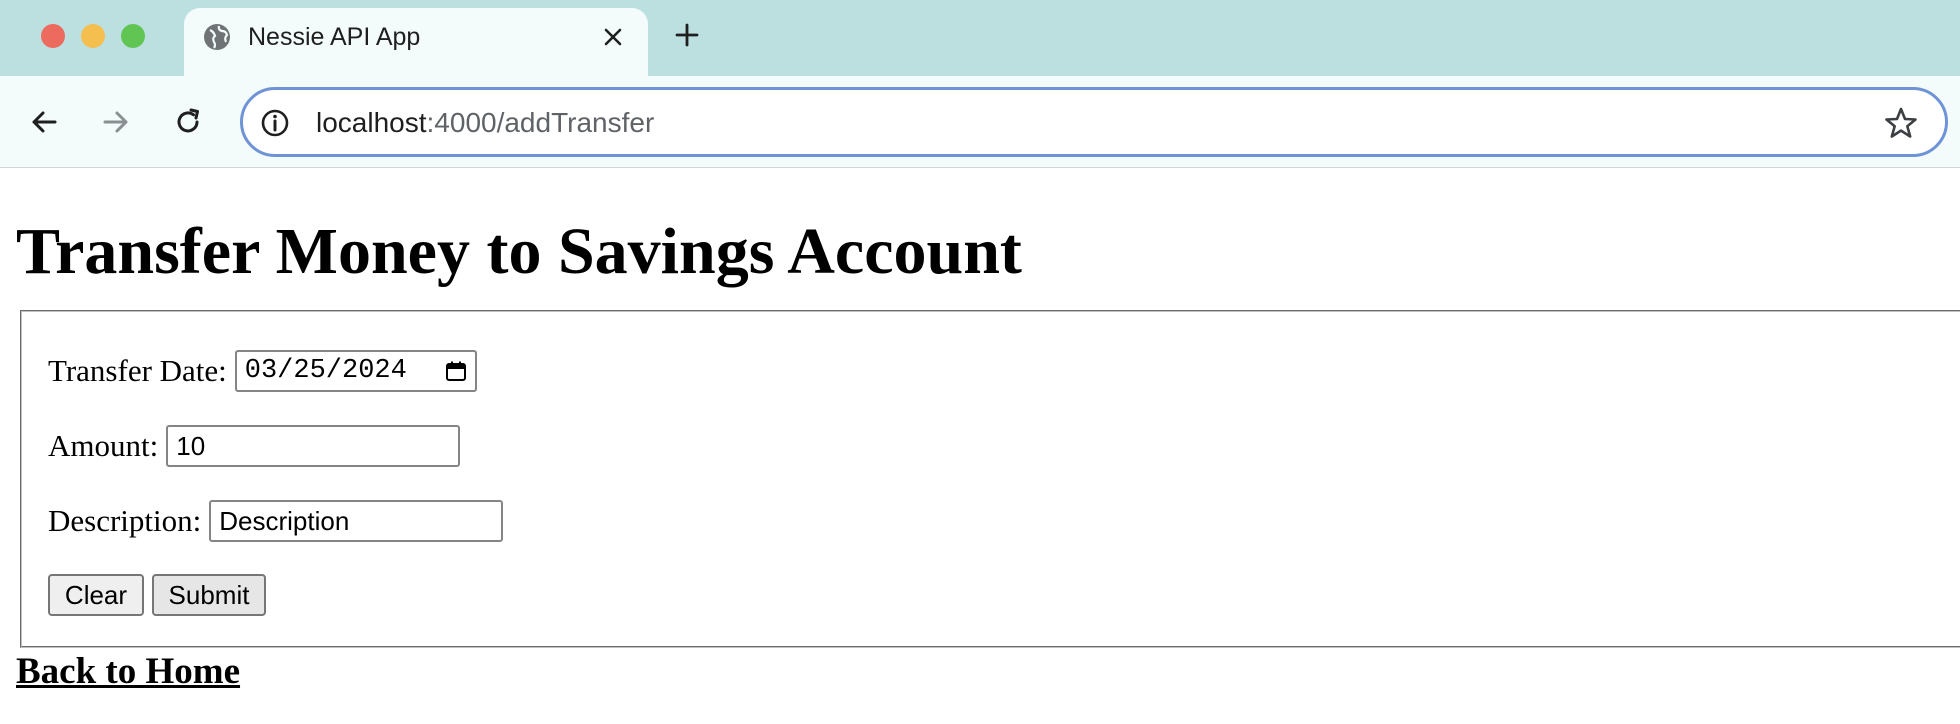 The height and width of the screenshot is (724, 1960). Describe the element at coordinates (519, 251) in the screenshot. I see `page-title: Transfer Money to Savings Account` at that location.